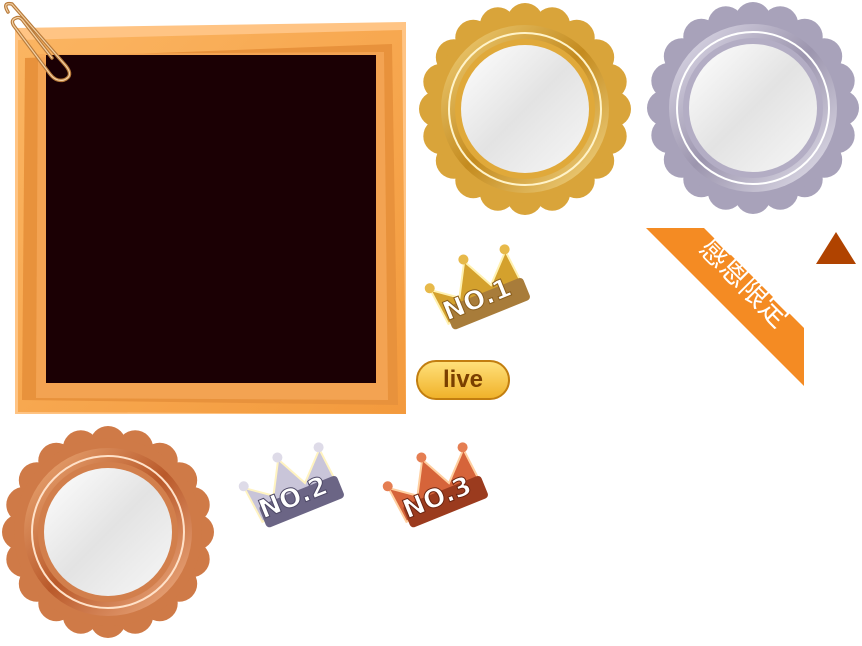 Image resolution: width=862 pixels, height=646 pixels. Describe the element at coordinates (435, 485) in the screenshot. I see `crown-bronze-icon: NO.3` at that location.